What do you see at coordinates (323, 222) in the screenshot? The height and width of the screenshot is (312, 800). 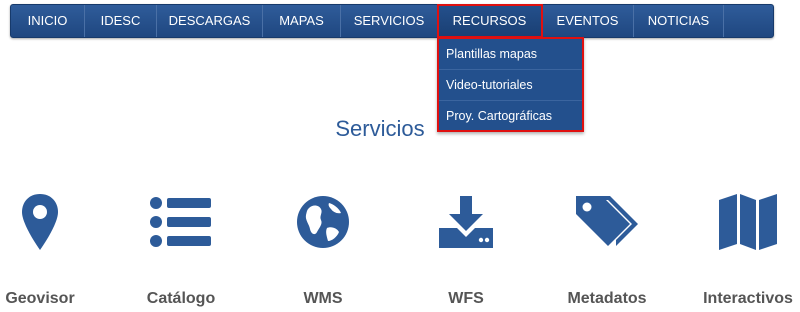 I see `globe-icon` at bounding box center [323, 222].